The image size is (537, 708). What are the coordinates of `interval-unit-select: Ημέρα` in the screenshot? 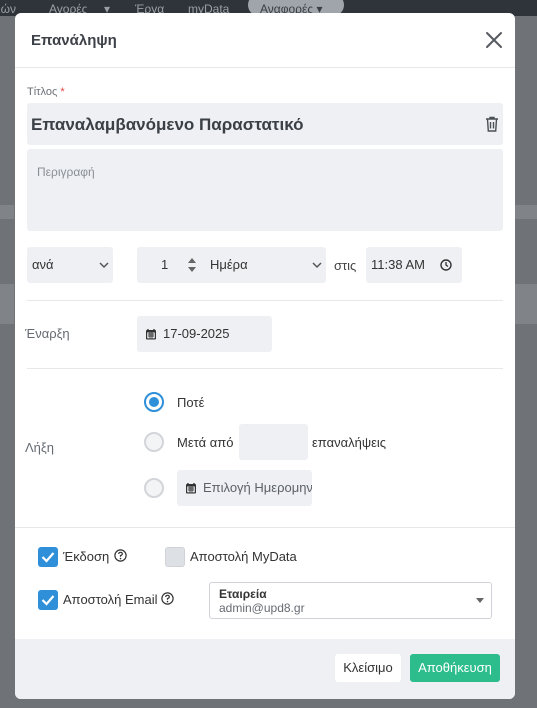 It's located at (261, 265).